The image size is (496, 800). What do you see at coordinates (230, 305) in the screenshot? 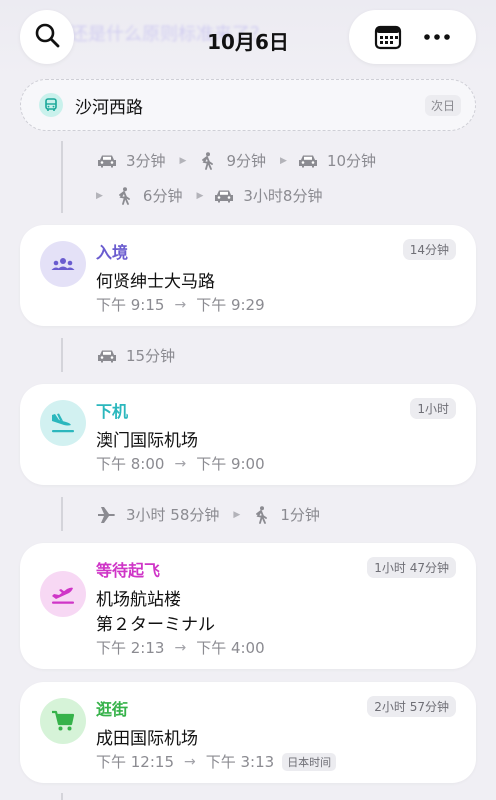
I see `end-time: 下午 9:29` at bounding box center [230, 305].